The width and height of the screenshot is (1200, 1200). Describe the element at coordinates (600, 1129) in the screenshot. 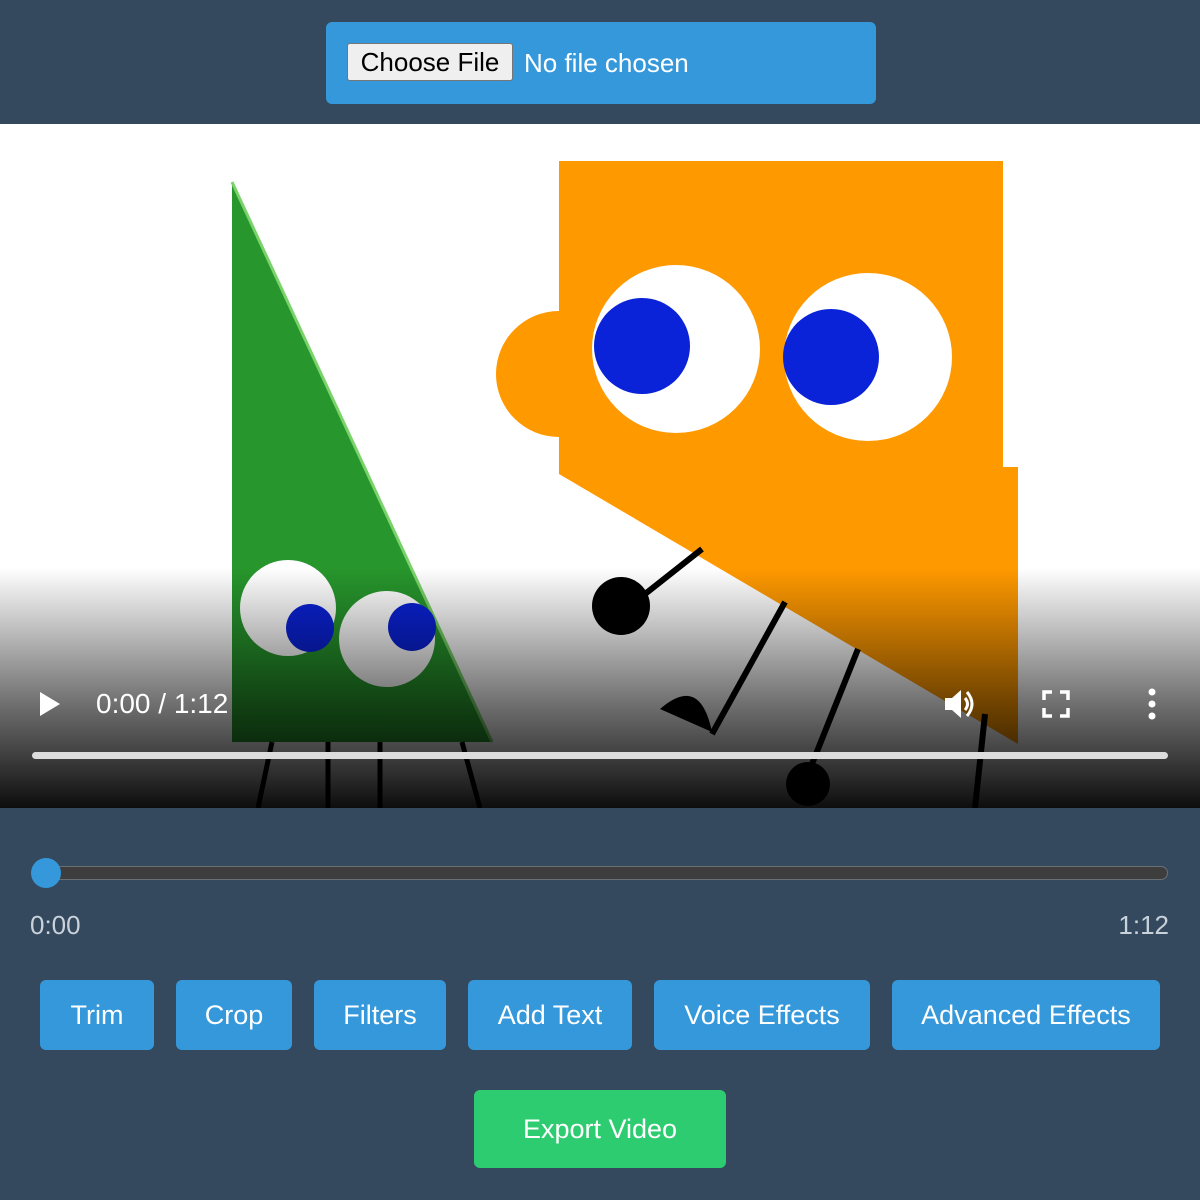

I see `export-video-button: Export Video` at that location.